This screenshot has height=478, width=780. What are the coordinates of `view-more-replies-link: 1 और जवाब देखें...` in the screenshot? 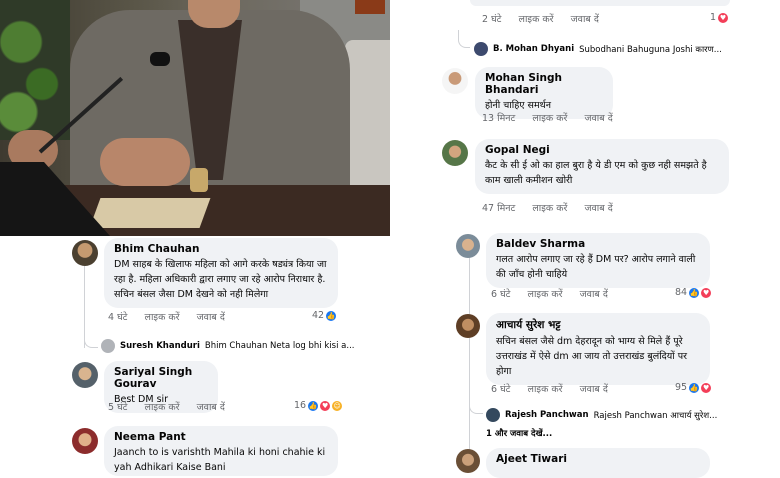 It's located at (519, 433).